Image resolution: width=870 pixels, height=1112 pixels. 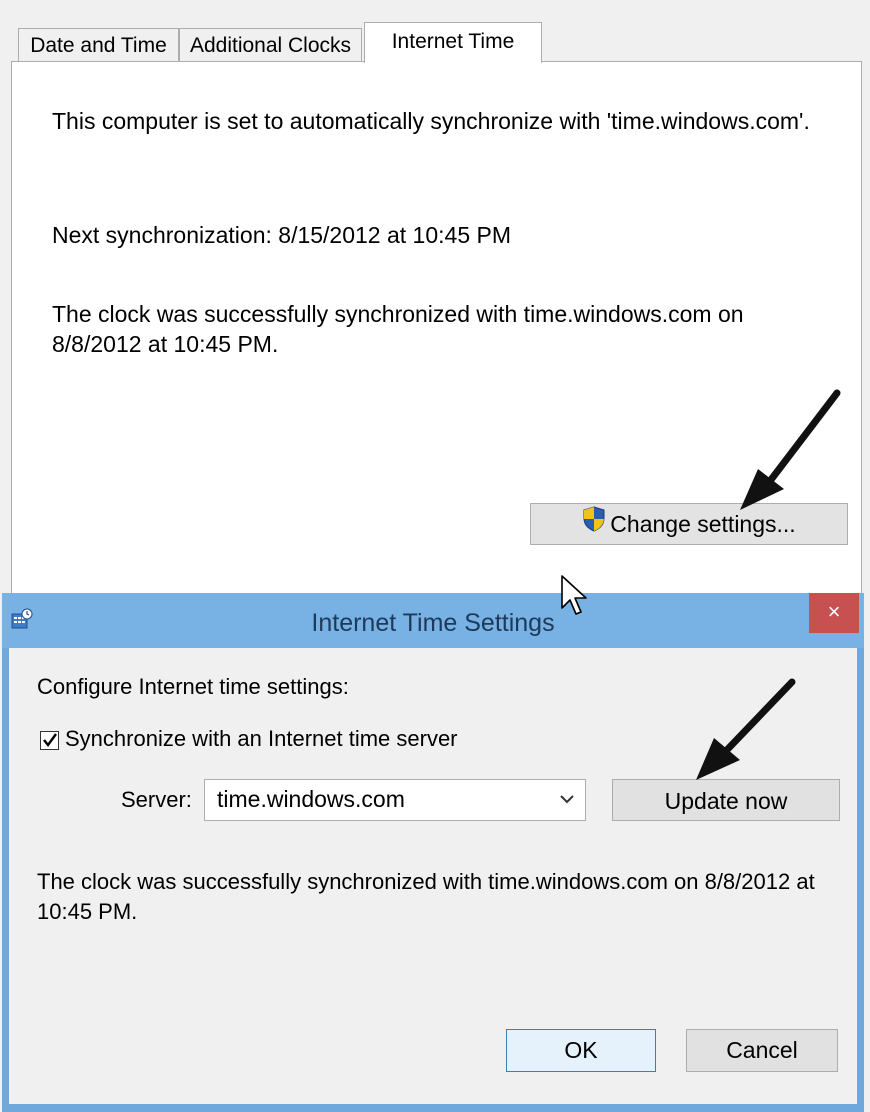 I want to click on sync-checkbox, so click(x=49, y=740).